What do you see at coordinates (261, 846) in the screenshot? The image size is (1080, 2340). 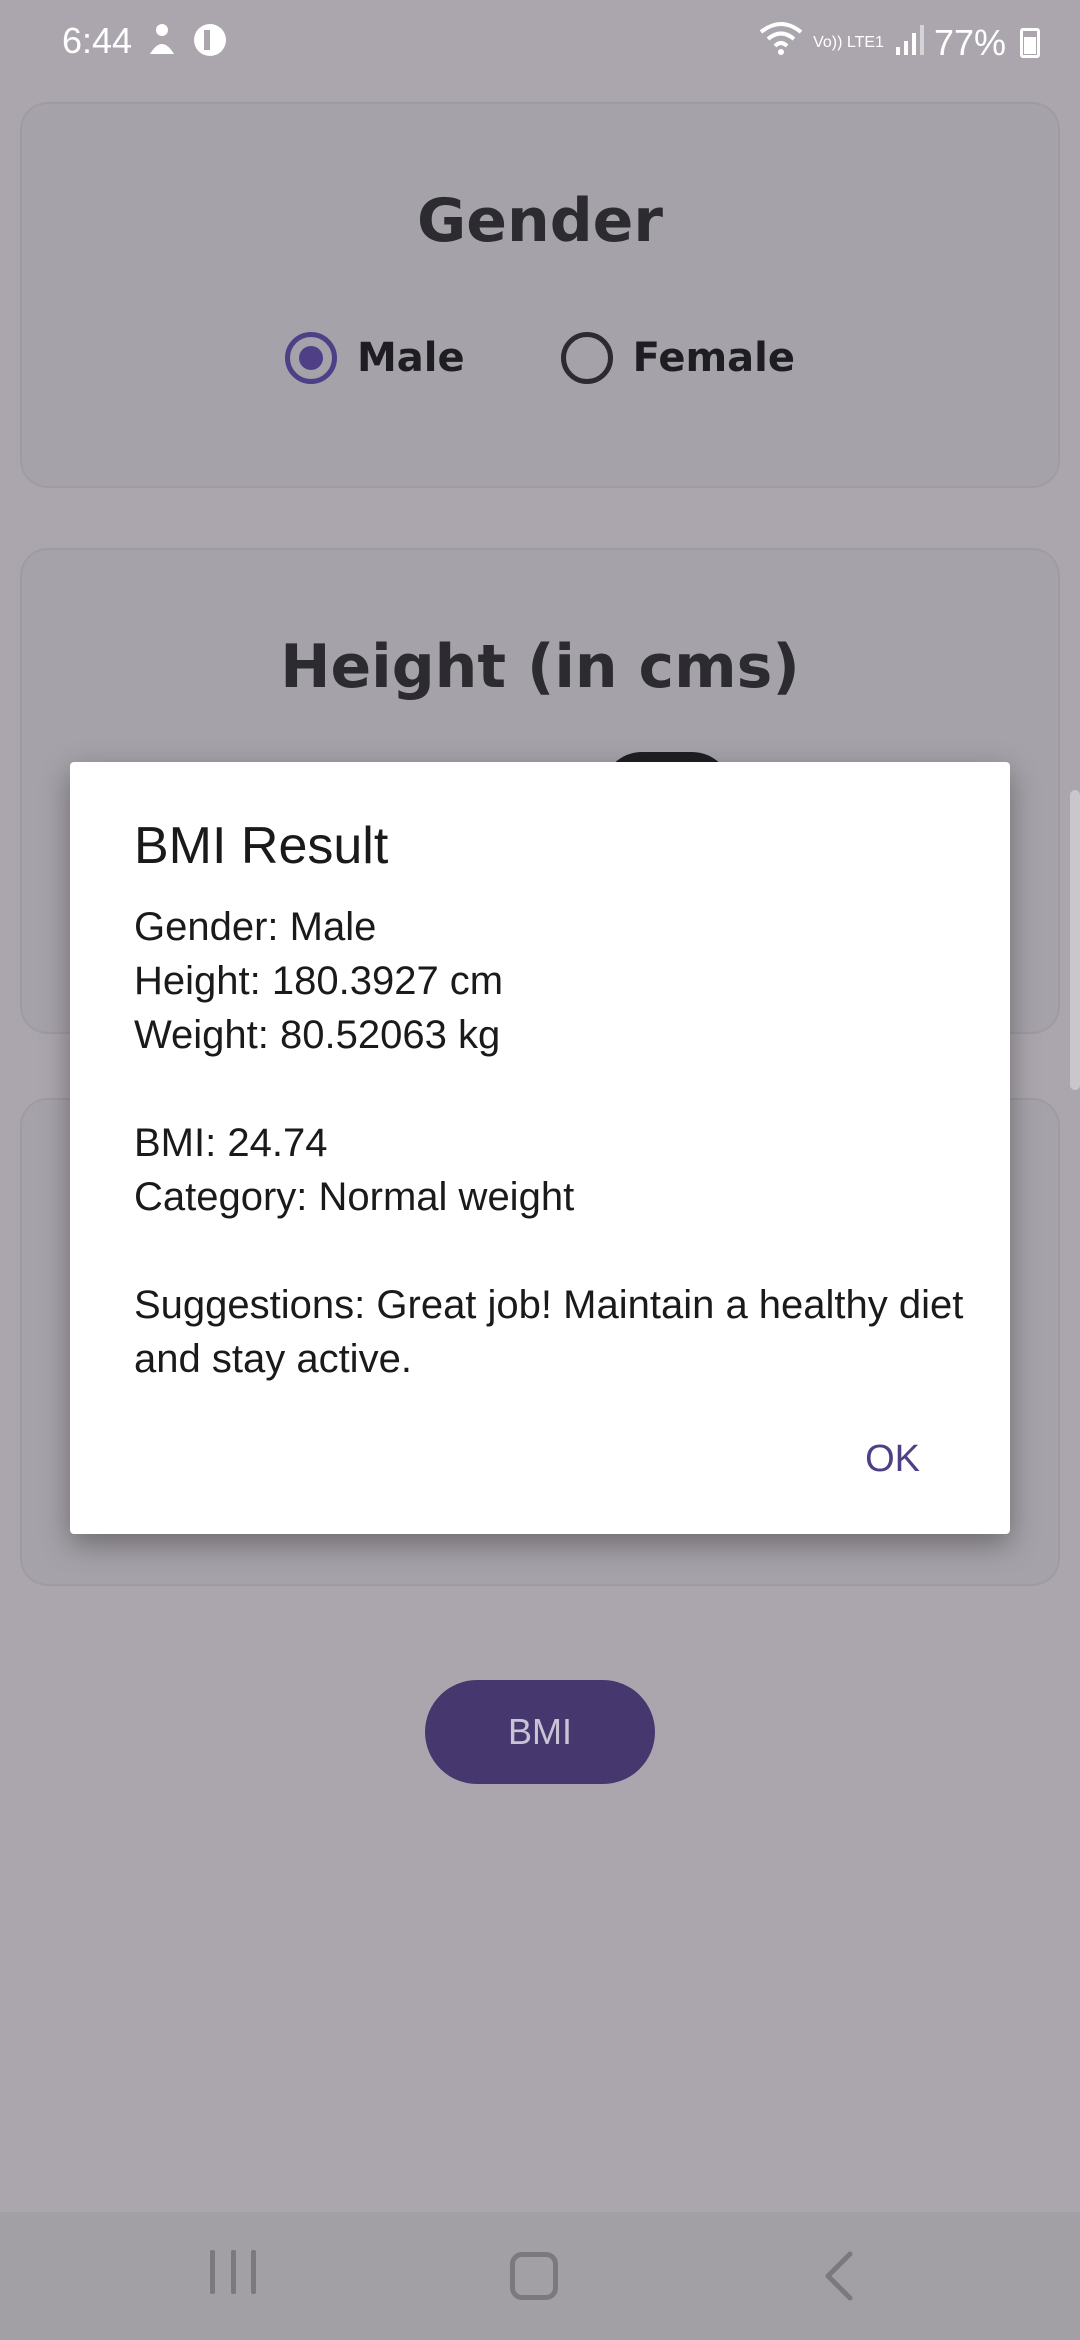 I see `dialog-title: BMI Result` at bounding box center [261, 846].